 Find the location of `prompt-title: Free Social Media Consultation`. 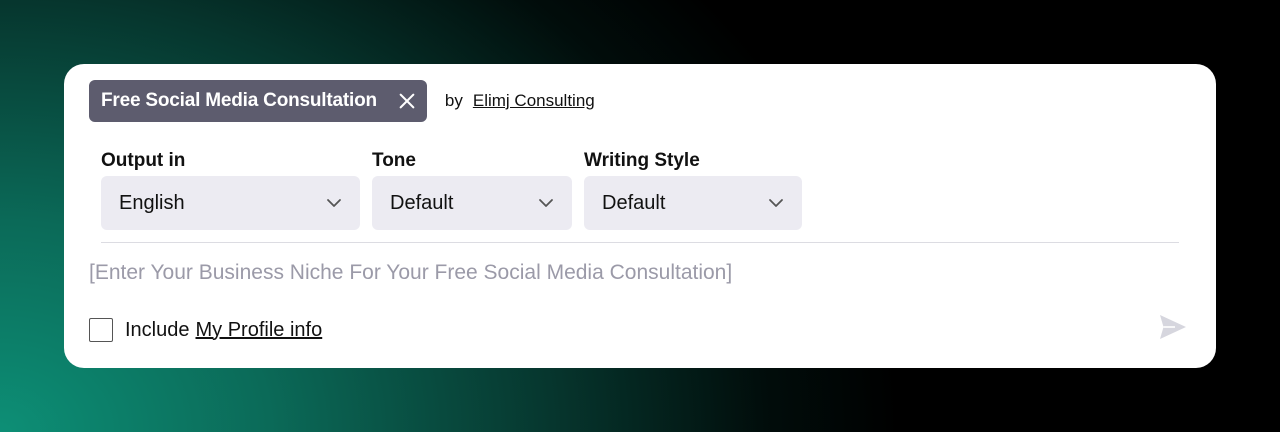

prompt-title: Free Social Media Consultation is located at coordinates (239, 100).